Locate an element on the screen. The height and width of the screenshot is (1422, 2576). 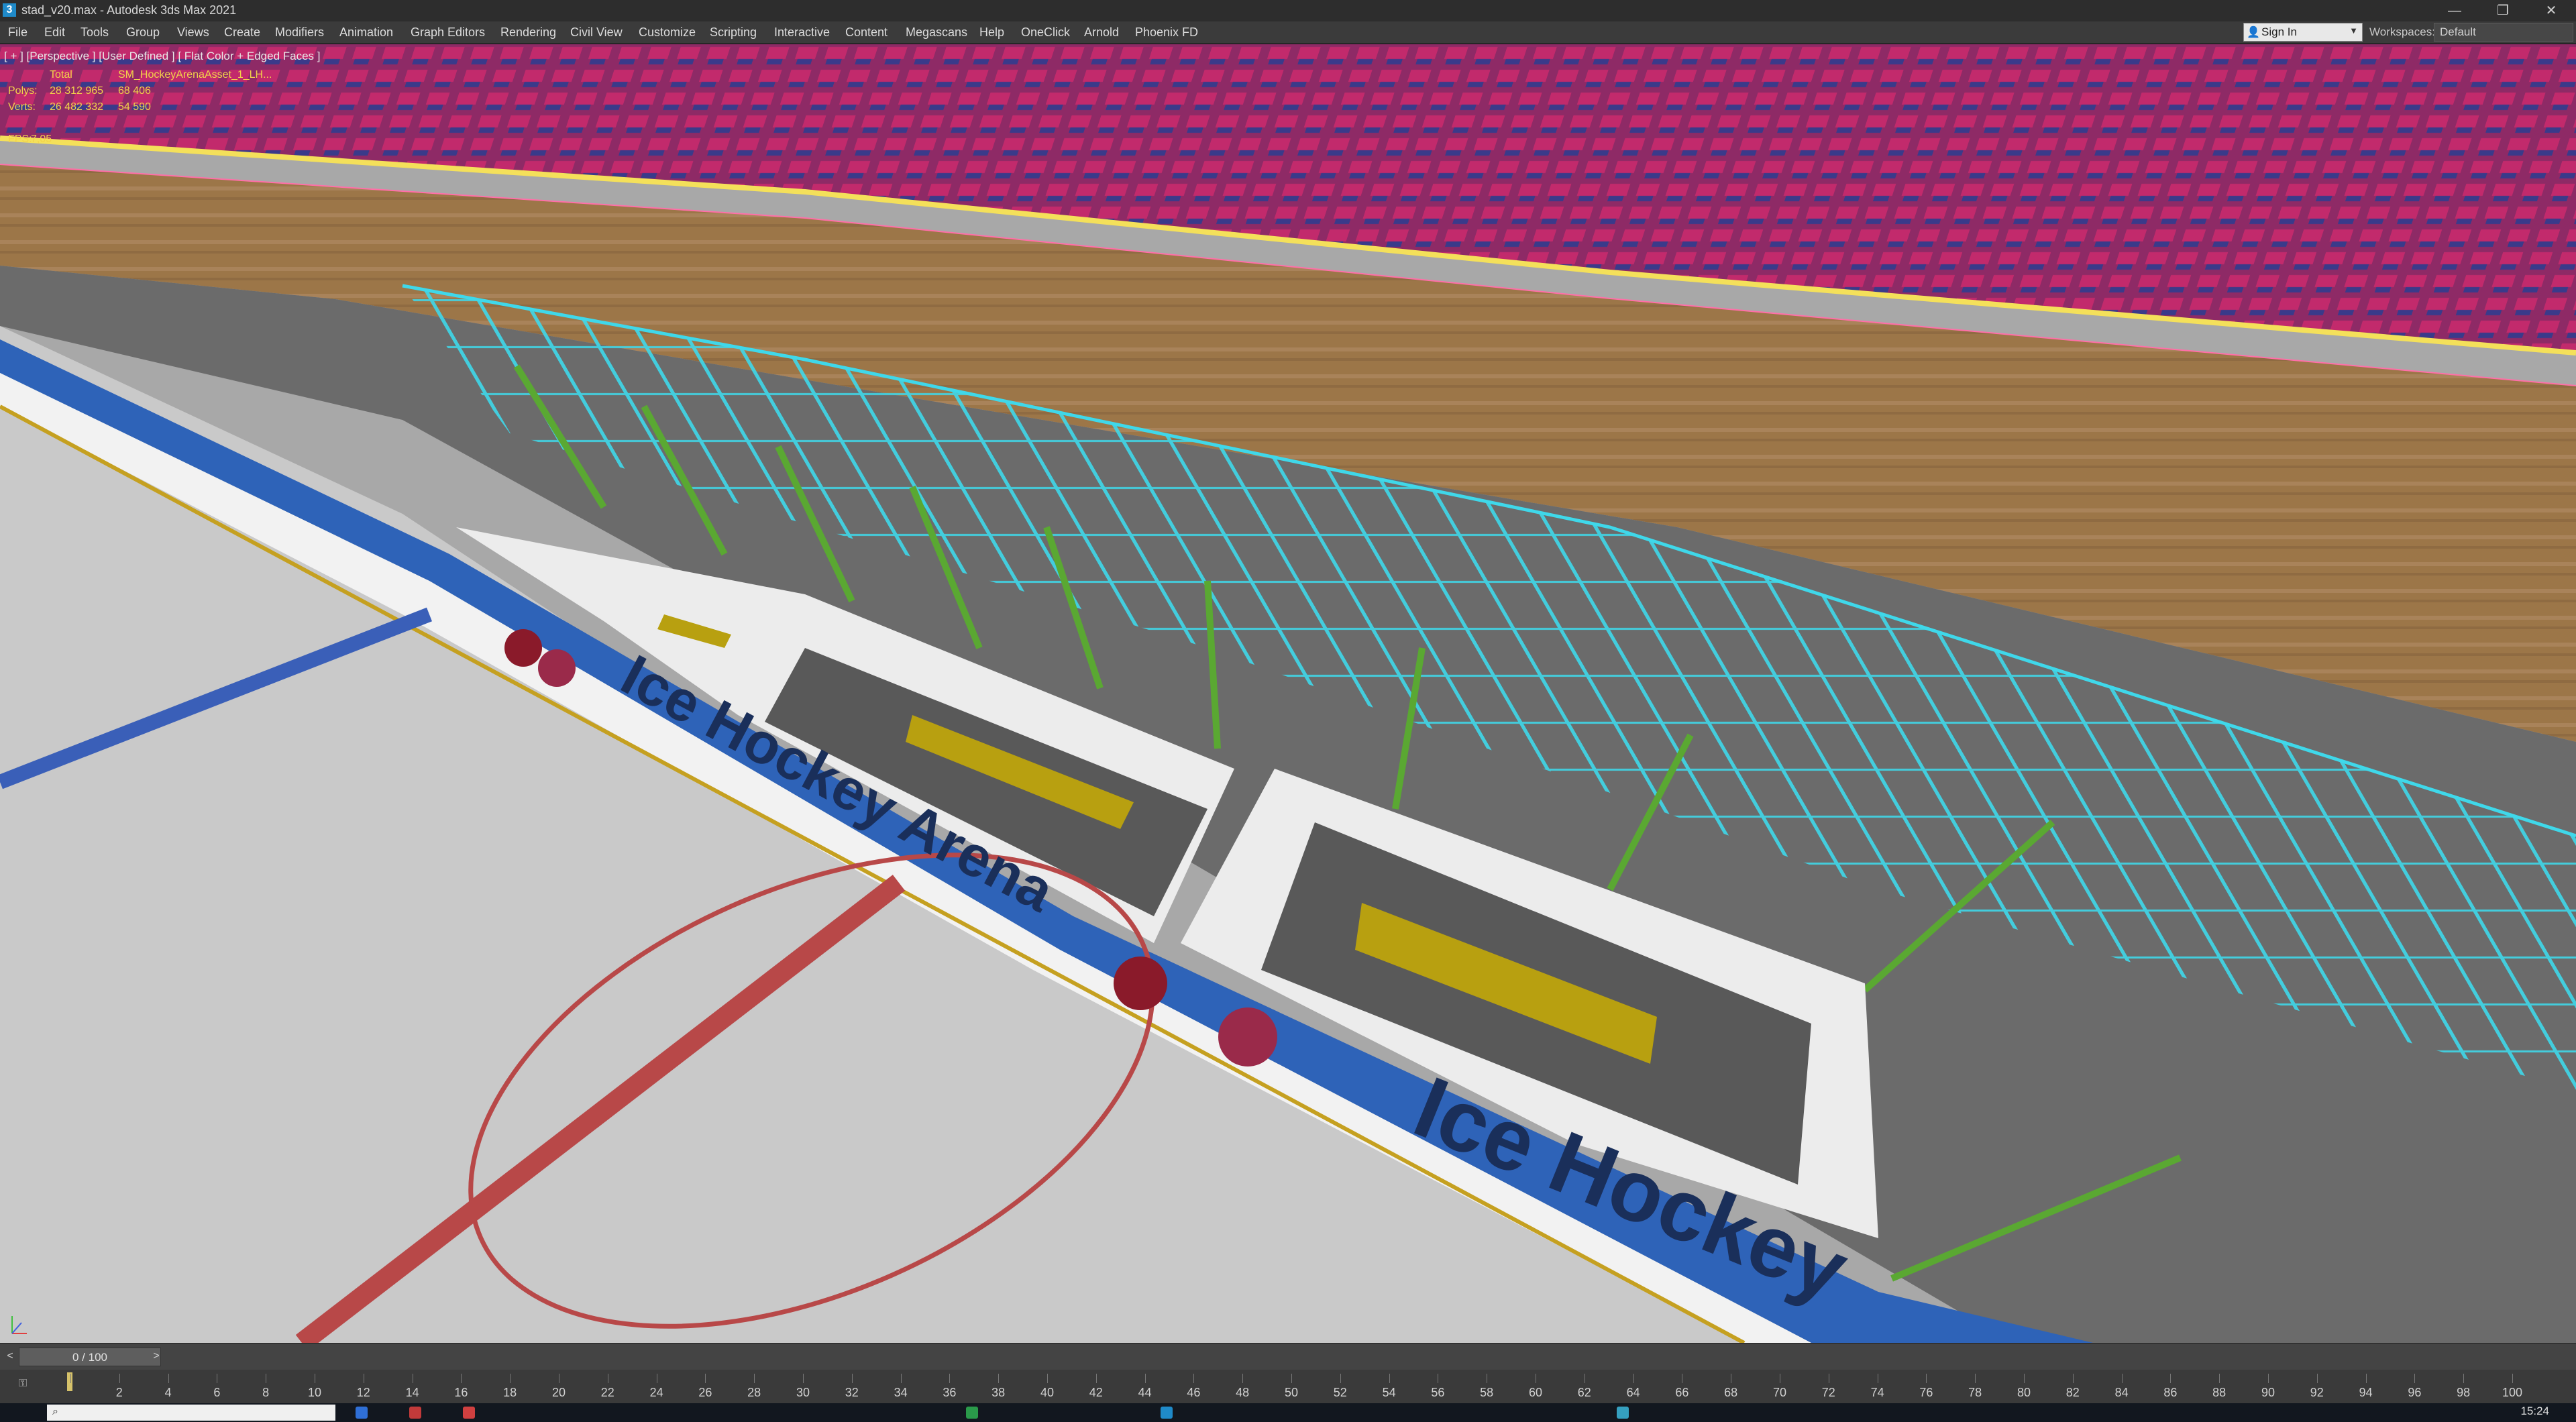
timeline-tick-label: 26 is located at coordinates (705, 1393).